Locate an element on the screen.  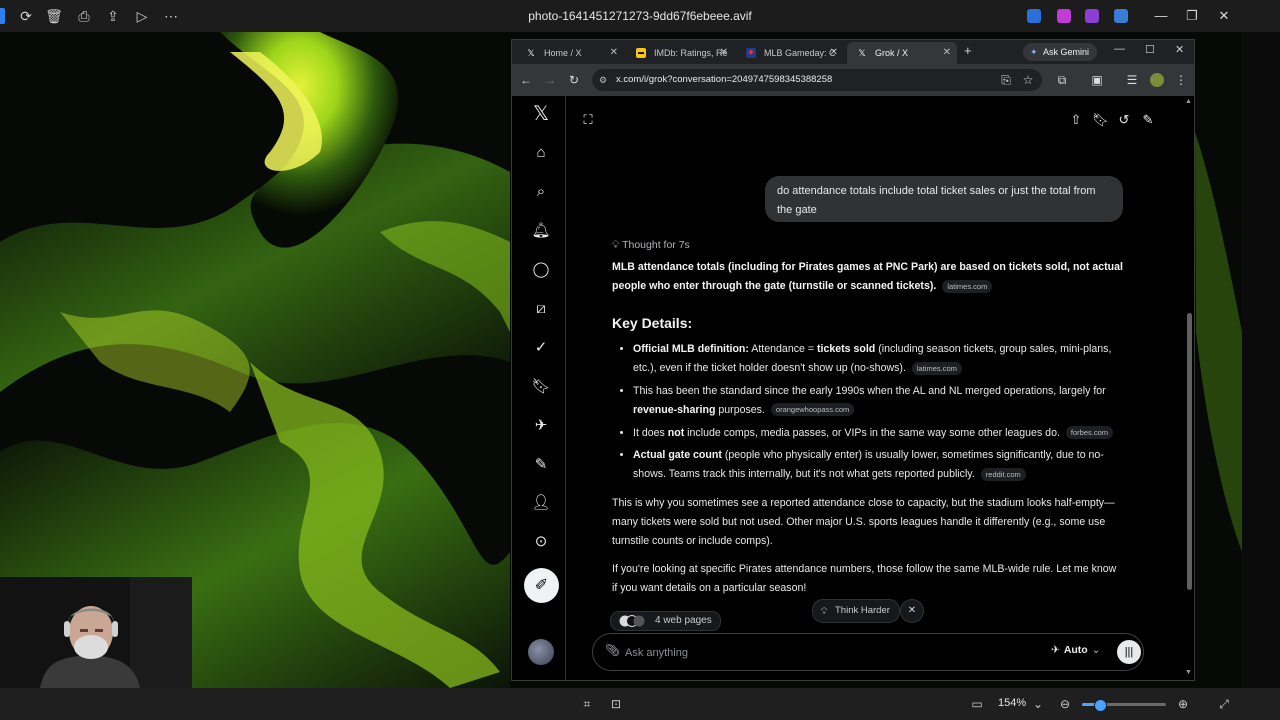
imdb-icon: ▬ is located at coordinates (641, 53).